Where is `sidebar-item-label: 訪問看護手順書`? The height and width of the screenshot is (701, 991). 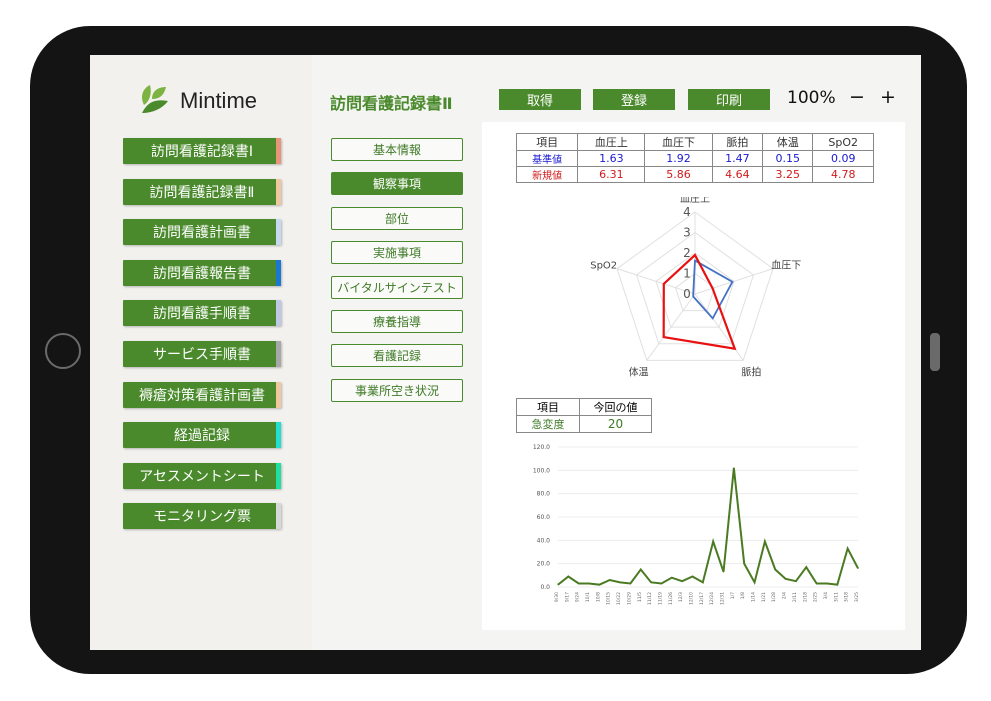
sidebar-item-label: 訪問看護手順書 is located at coordinates (202, 314).